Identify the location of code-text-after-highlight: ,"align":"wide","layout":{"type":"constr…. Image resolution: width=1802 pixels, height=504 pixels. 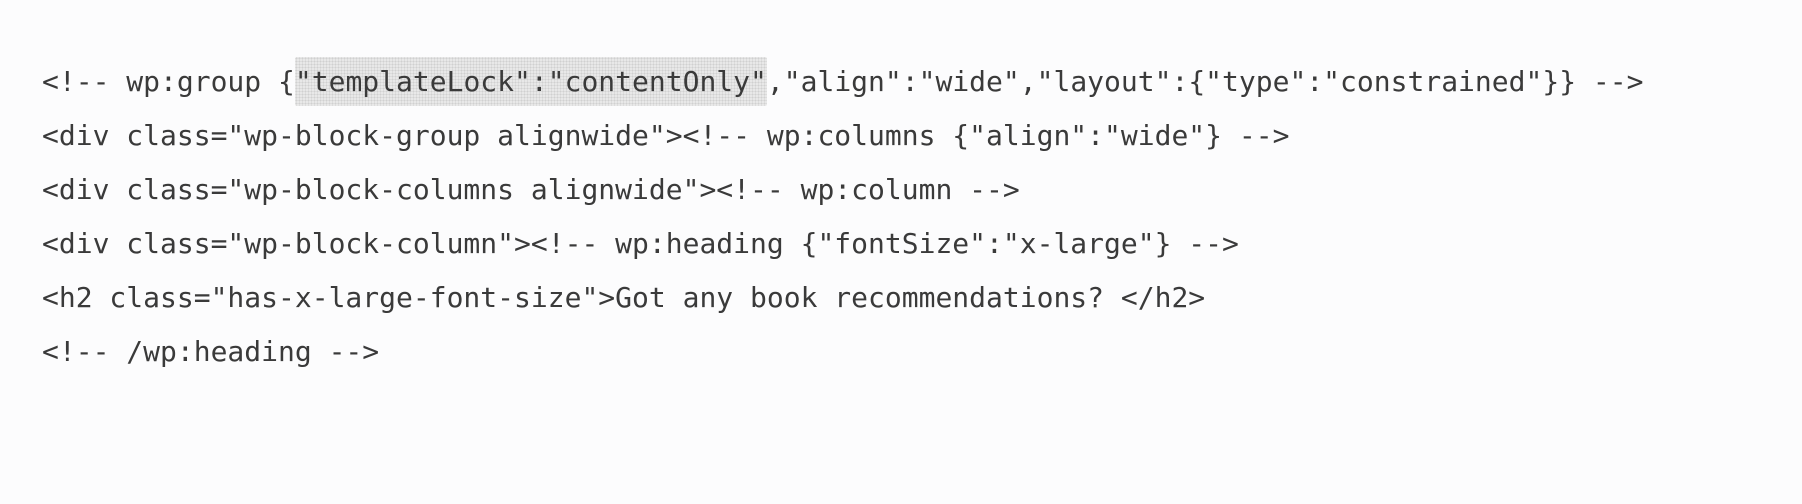
(1205, 81).